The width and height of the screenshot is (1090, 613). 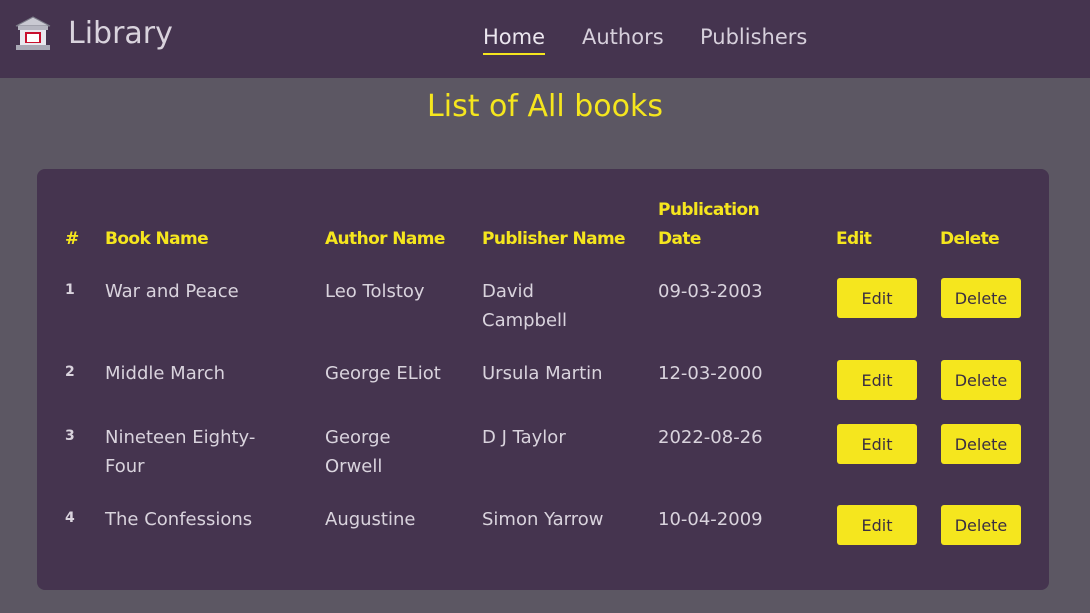 I want to click on col-header-author-name: Author Name, so click(x=385, y=239).